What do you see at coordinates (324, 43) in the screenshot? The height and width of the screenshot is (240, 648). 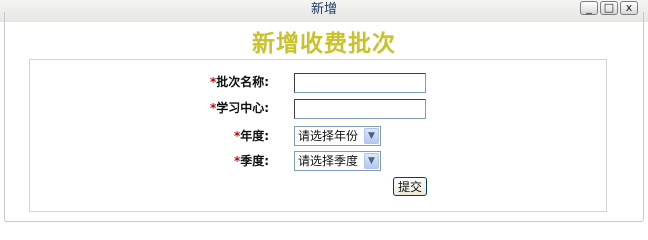 I see `page-title: 新增收费批次` at bounding box center [324, 43].